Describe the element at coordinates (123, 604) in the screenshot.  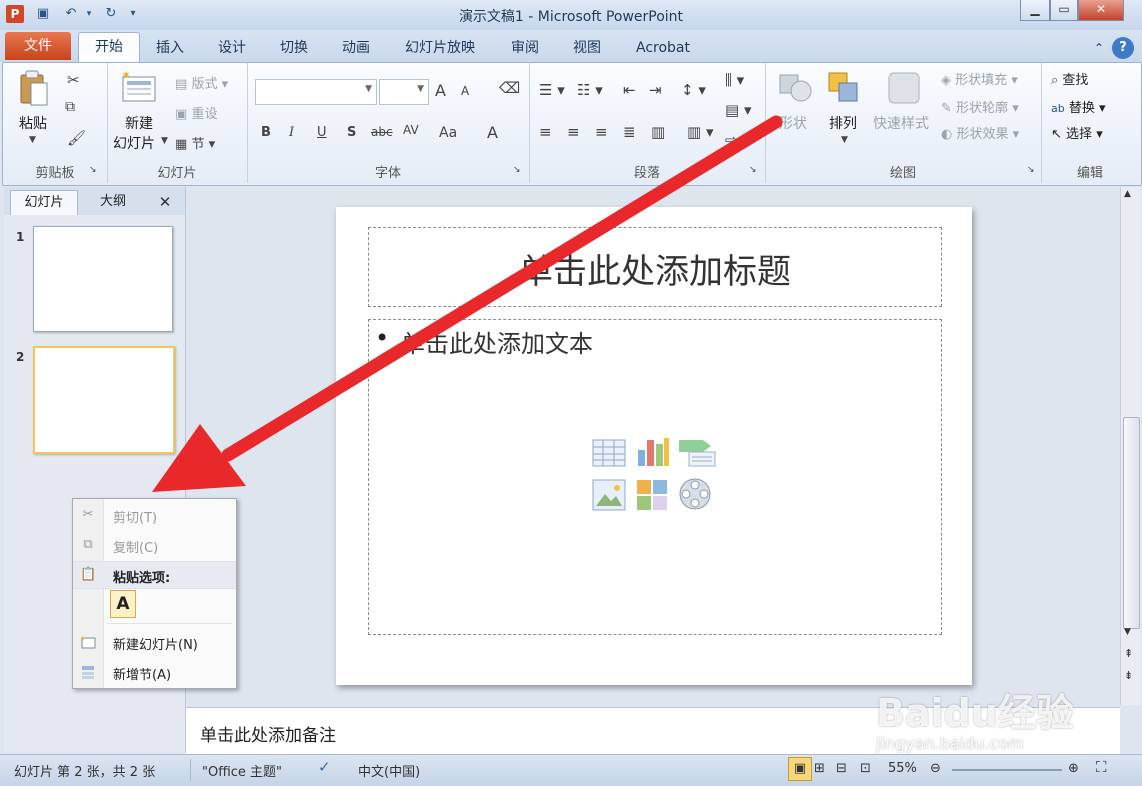
I see `paste-keep-text-only-button: A` at that location.